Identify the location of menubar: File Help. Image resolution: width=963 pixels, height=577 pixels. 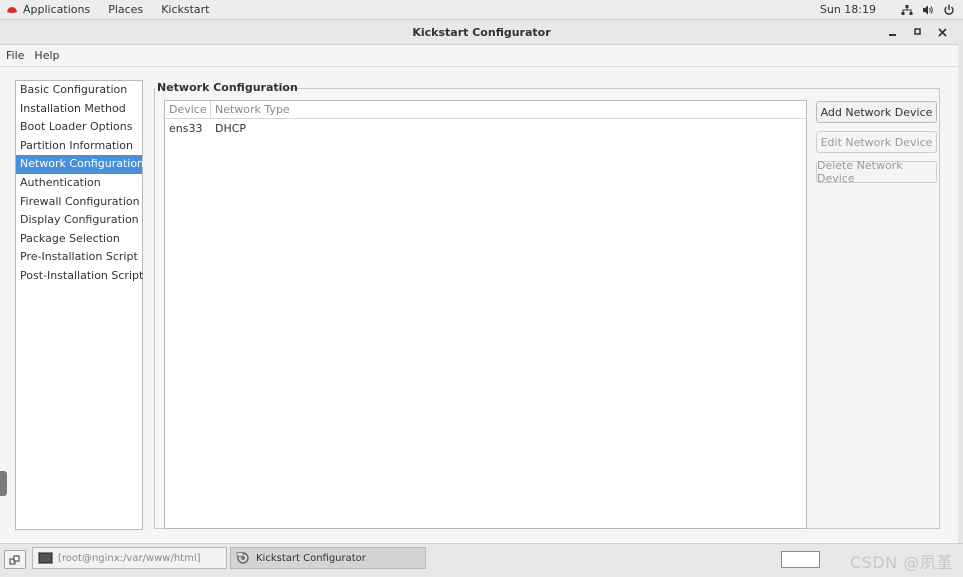
(481, 56).